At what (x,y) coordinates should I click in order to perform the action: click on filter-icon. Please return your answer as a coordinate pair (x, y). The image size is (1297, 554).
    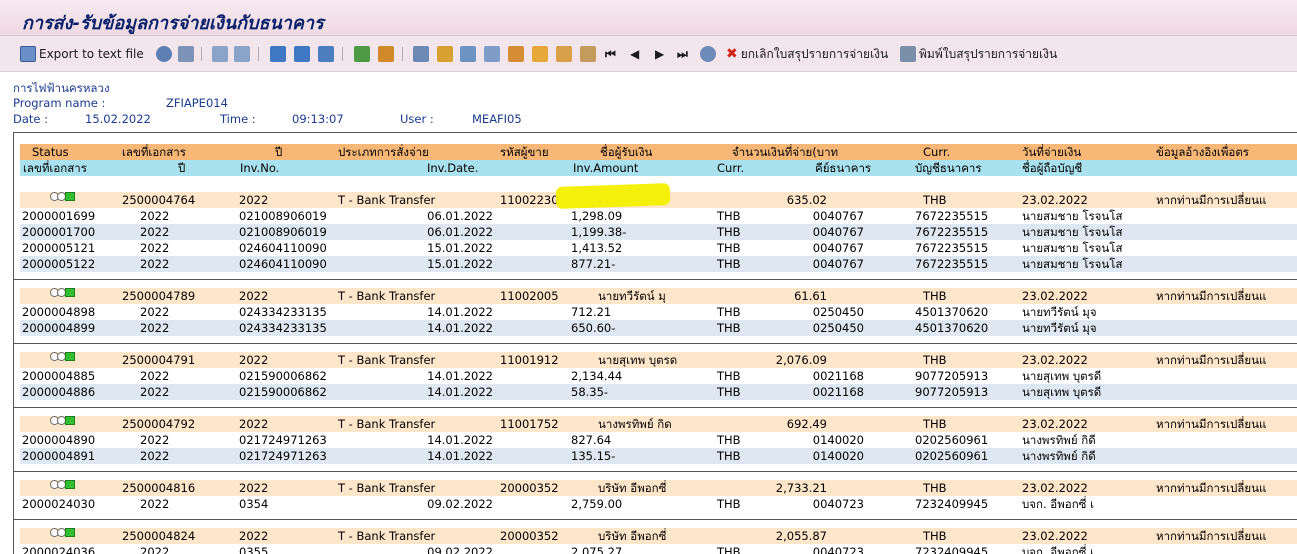
    Looking at the image, I should click on (326, 54).